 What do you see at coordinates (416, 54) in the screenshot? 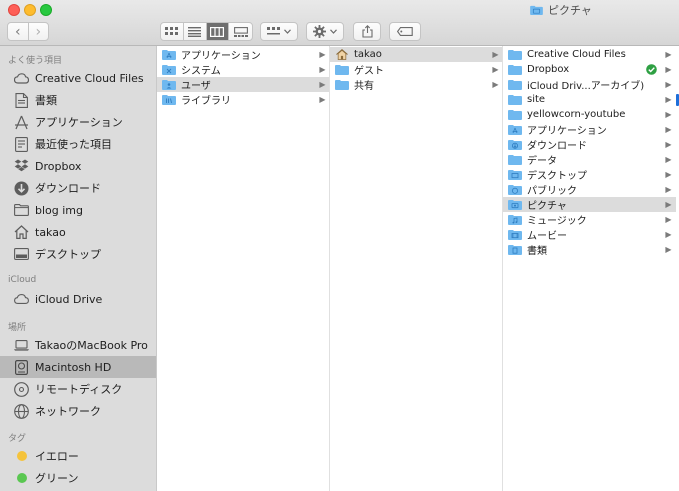
I see `list-item: takao ▶` at bounding box center [416, 54].